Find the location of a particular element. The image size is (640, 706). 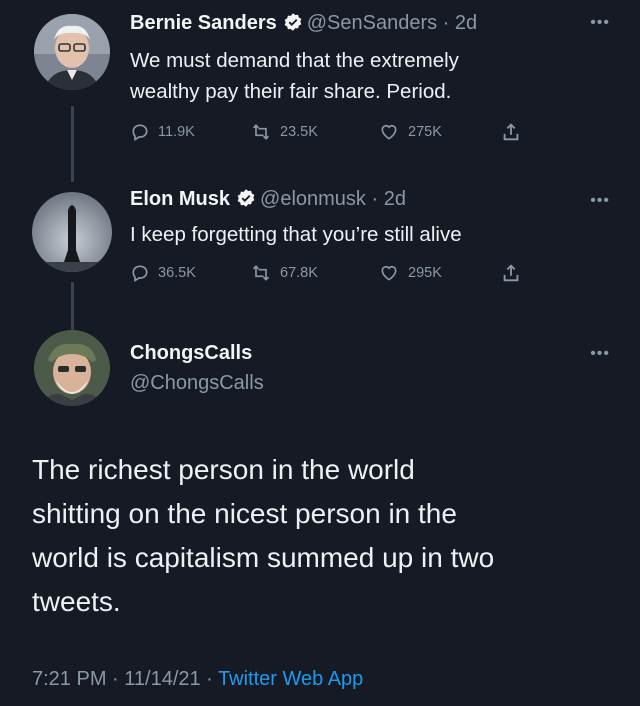

author-name: ChongsCalls is located at coordinates (191, 353).